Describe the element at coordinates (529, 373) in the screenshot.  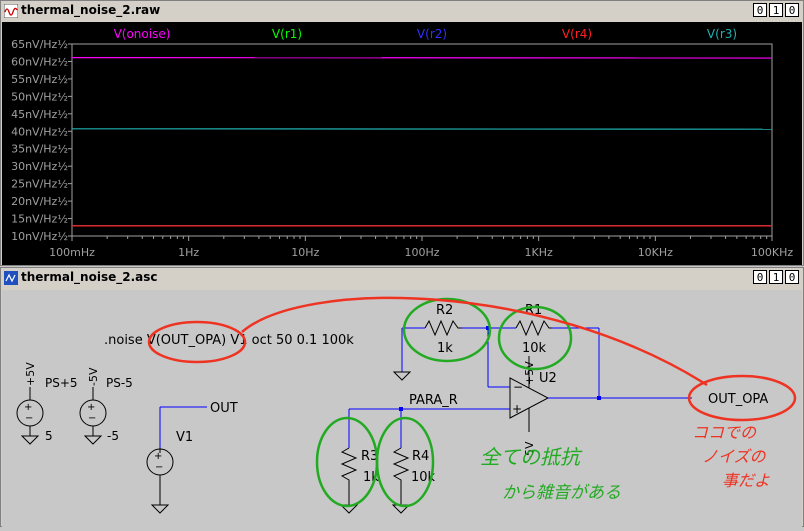
I see `u2-vplus: +5V` at that location.